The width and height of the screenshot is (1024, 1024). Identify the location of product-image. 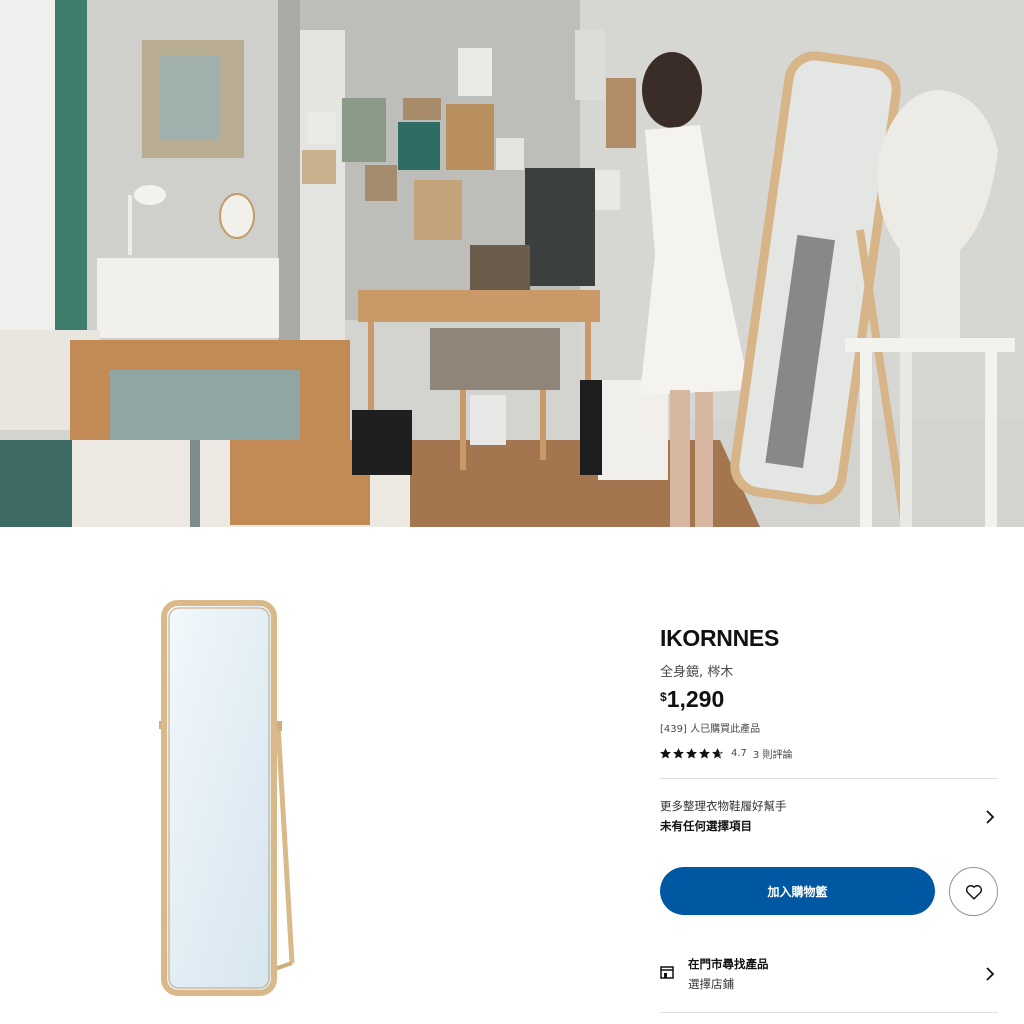
(230, 797).